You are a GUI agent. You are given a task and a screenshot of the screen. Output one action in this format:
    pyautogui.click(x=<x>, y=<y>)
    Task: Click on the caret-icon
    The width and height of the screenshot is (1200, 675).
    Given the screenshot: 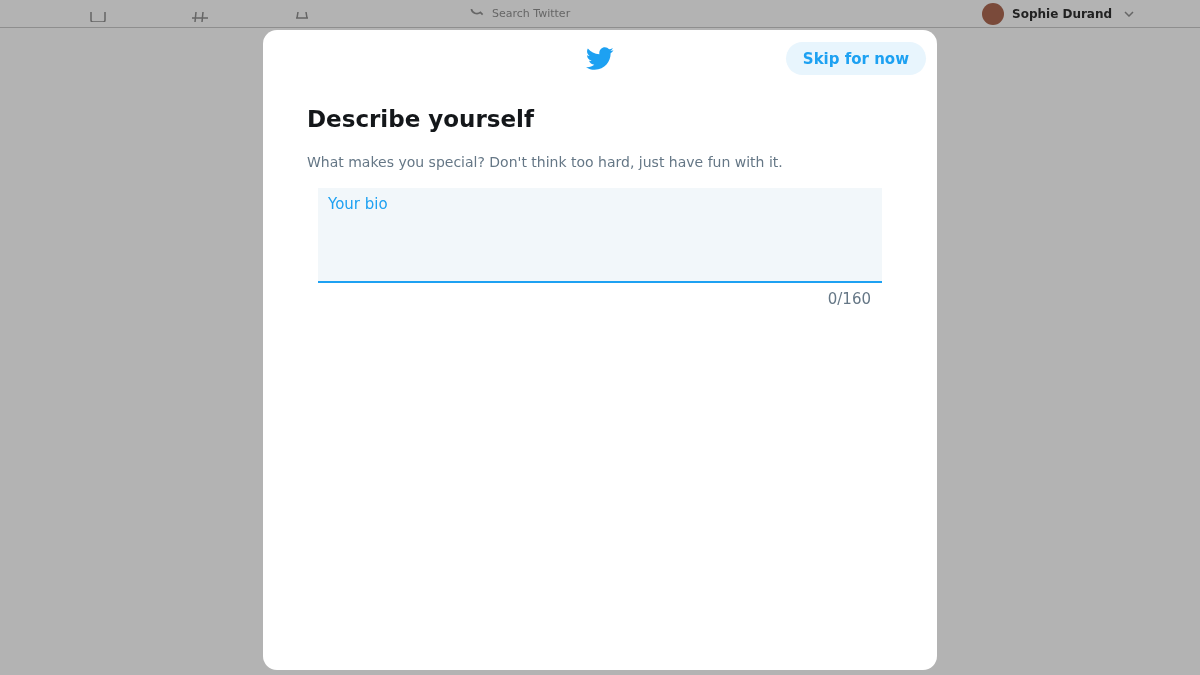 What is the action you would take?
    pyautogui.click(x=1129, y=13)
    